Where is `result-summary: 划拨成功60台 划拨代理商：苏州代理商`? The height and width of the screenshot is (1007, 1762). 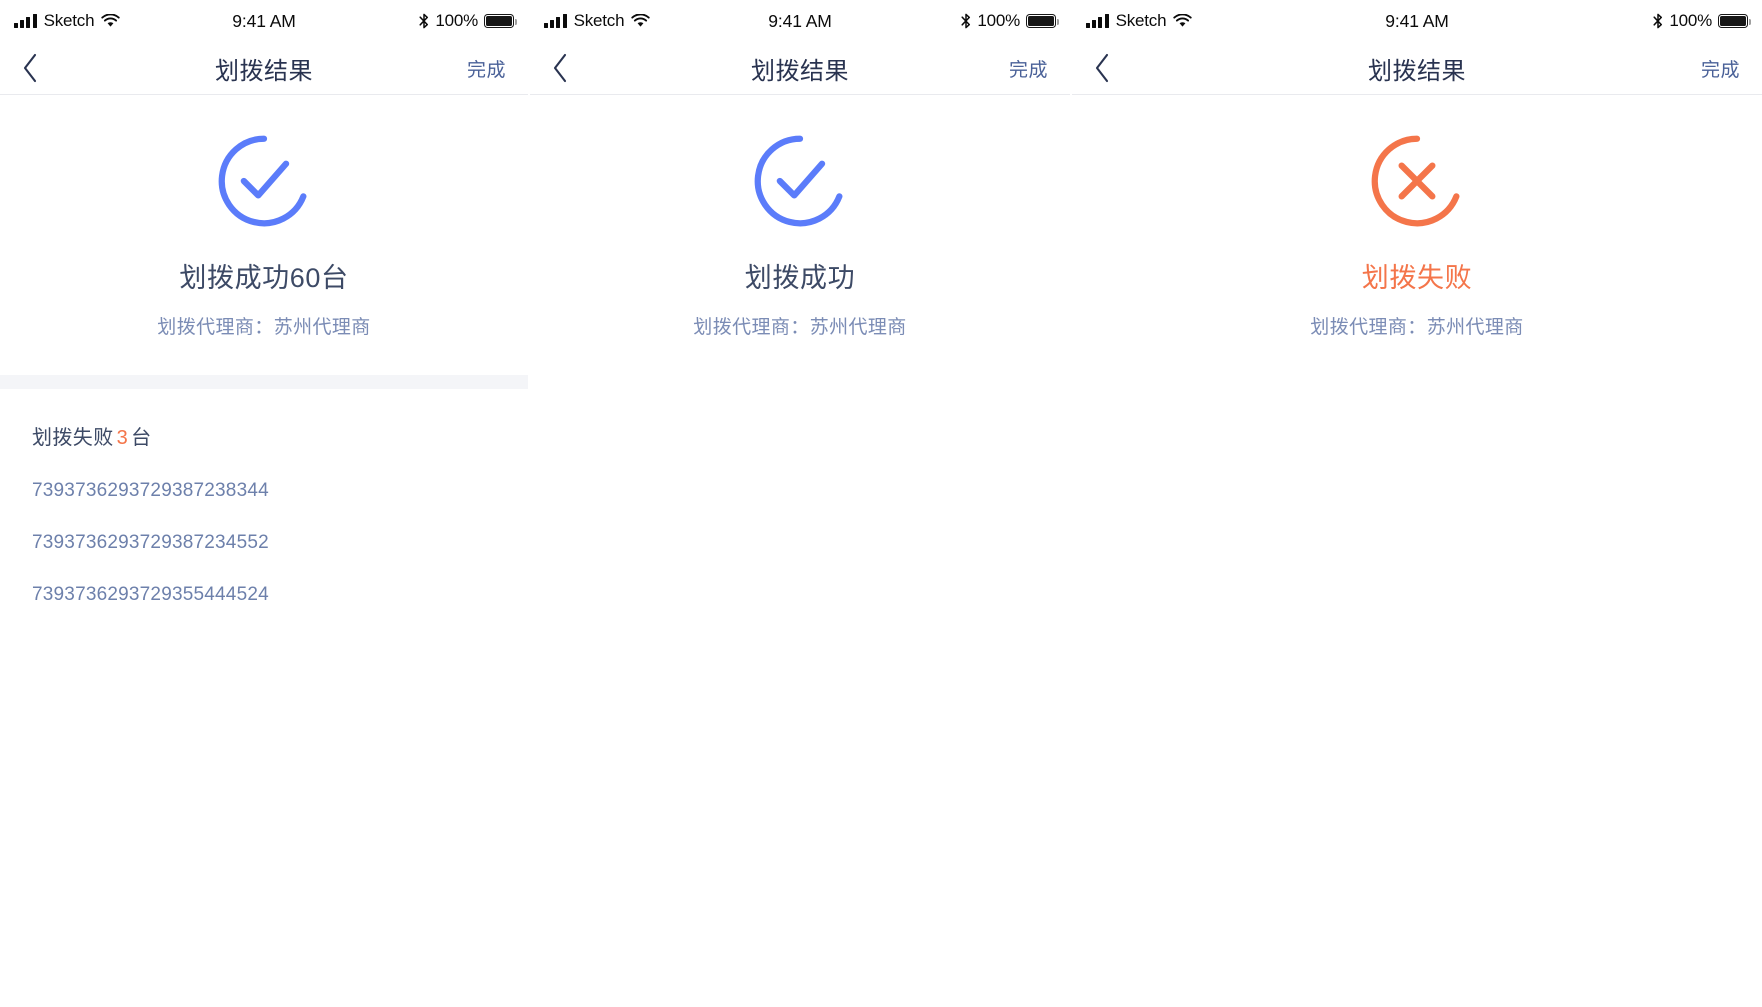 result-summary: 划拨成功60台 划拨代理商：苏州代理商 is located at coordinates (264, 217).